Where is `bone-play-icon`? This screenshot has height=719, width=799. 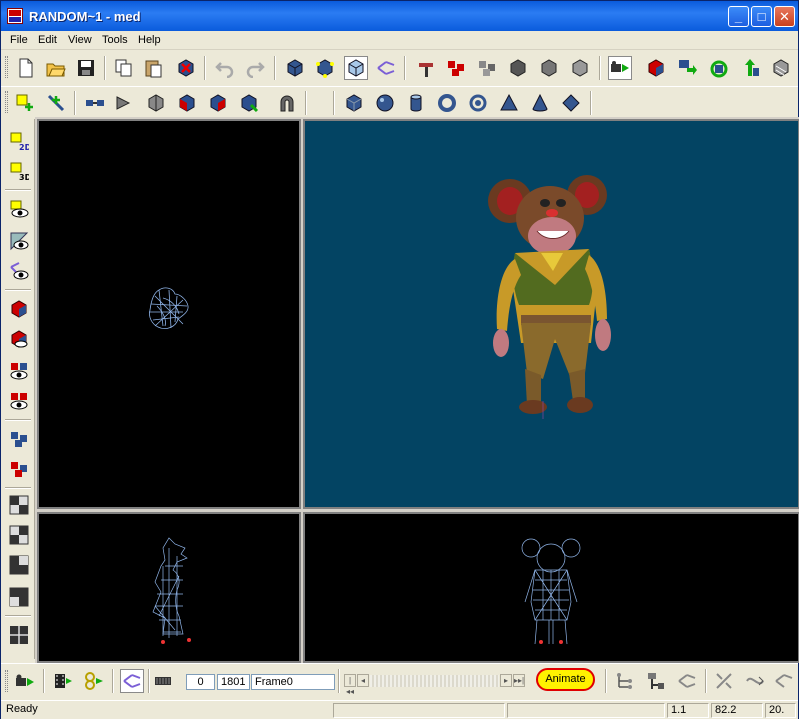
bone-play-icon is located at coordinates (94, 681).